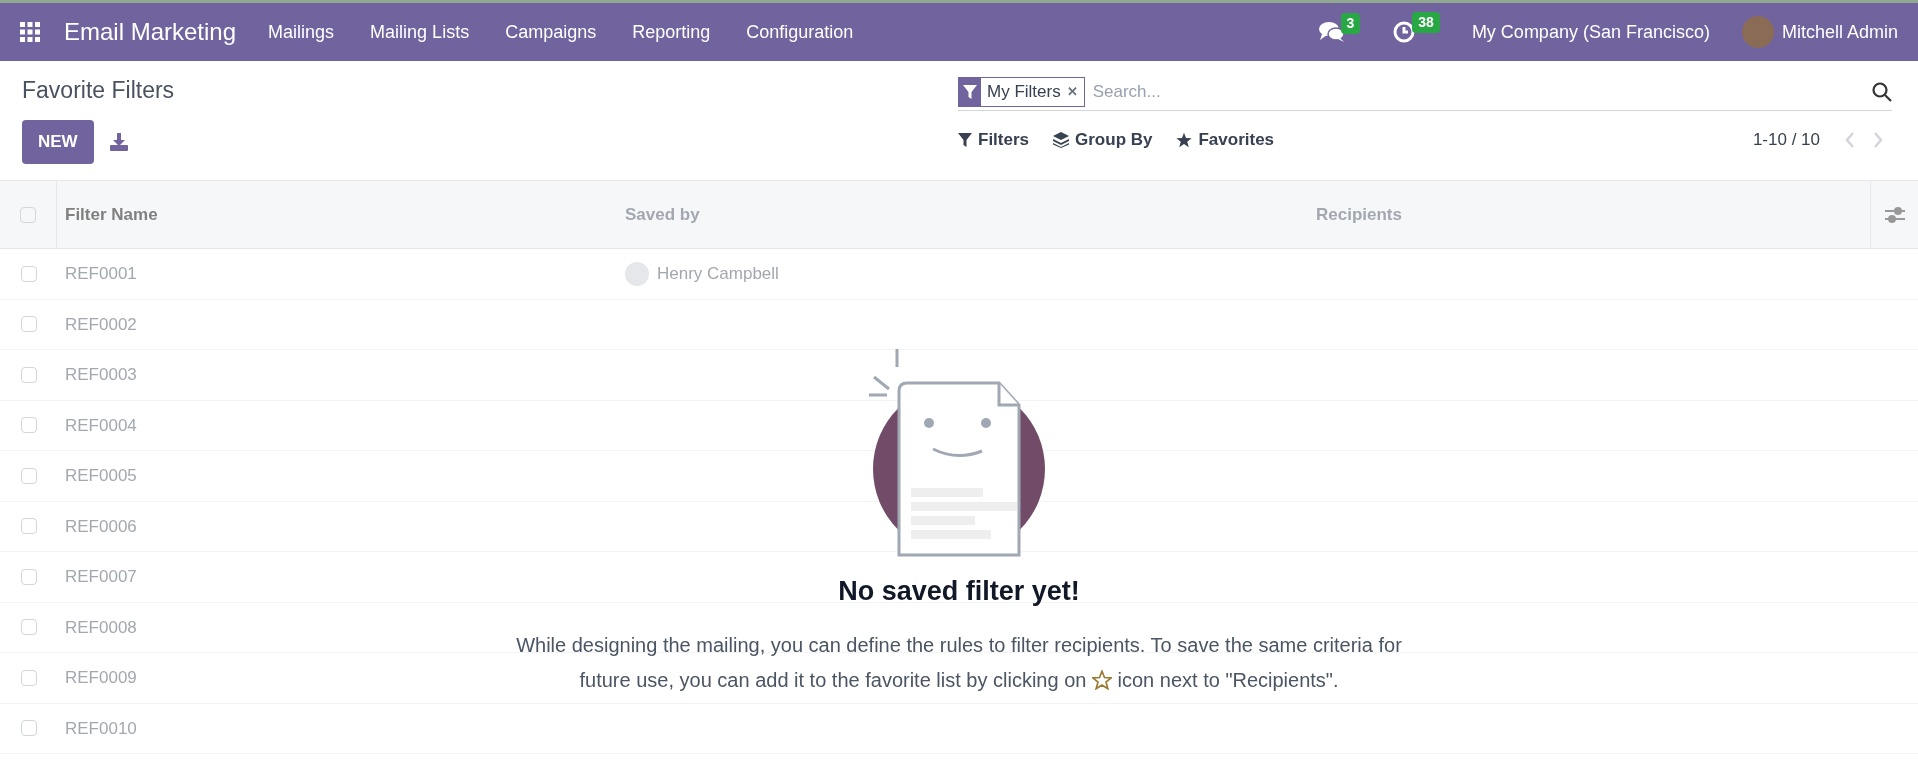 This screenshot has width=1918, height=780. I want to click on menu-item: Campaigns, so click(551, 32).